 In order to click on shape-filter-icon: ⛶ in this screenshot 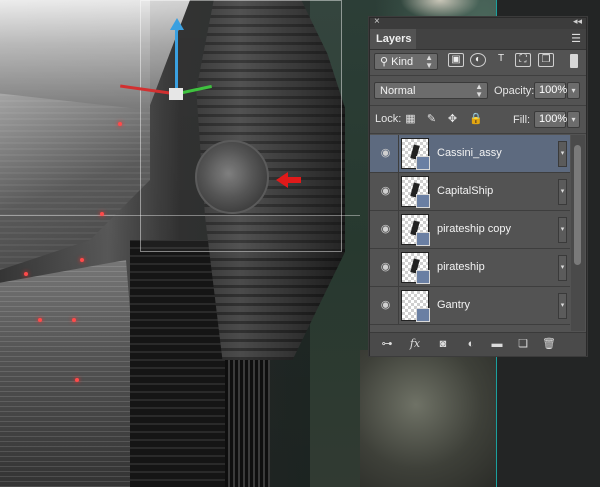, I will do `click(523, 60)`.